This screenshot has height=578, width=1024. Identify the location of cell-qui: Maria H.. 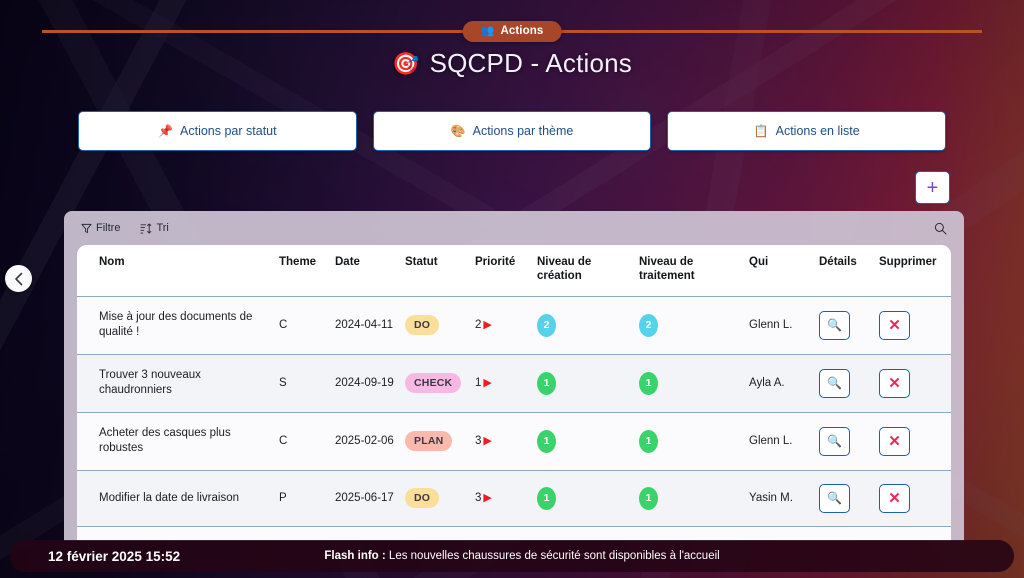
(780, 533).